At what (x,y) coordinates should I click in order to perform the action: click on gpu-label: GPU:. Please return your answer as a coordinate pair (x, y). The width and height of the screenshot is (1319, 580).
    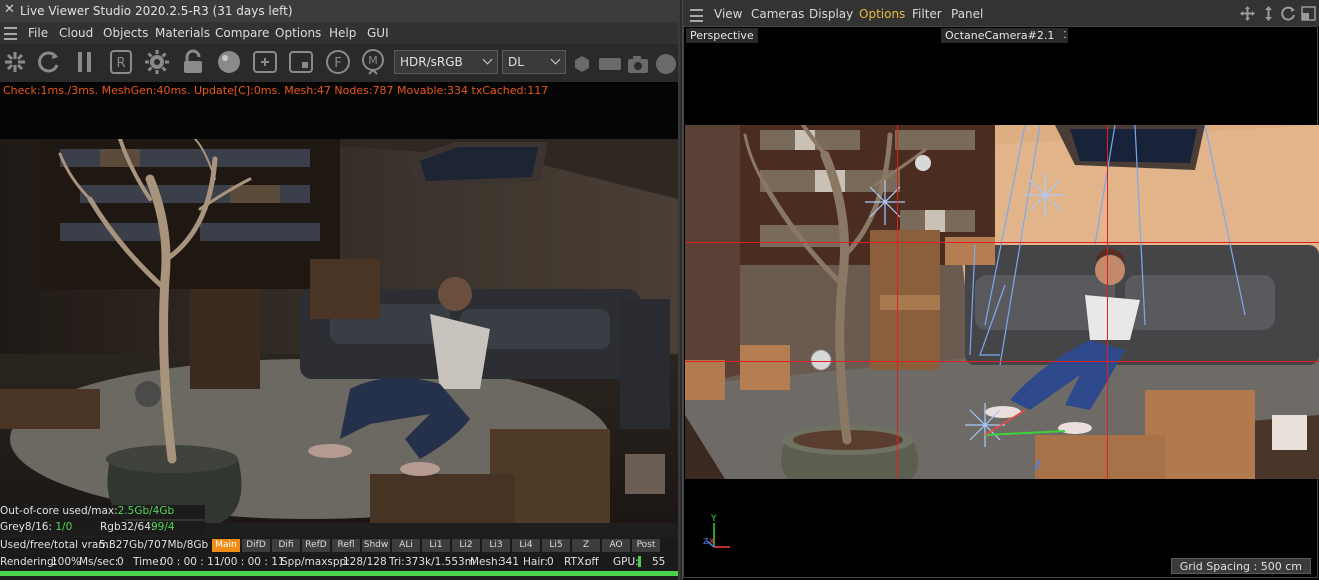
    Looking at the image, I should click on (626, 562).